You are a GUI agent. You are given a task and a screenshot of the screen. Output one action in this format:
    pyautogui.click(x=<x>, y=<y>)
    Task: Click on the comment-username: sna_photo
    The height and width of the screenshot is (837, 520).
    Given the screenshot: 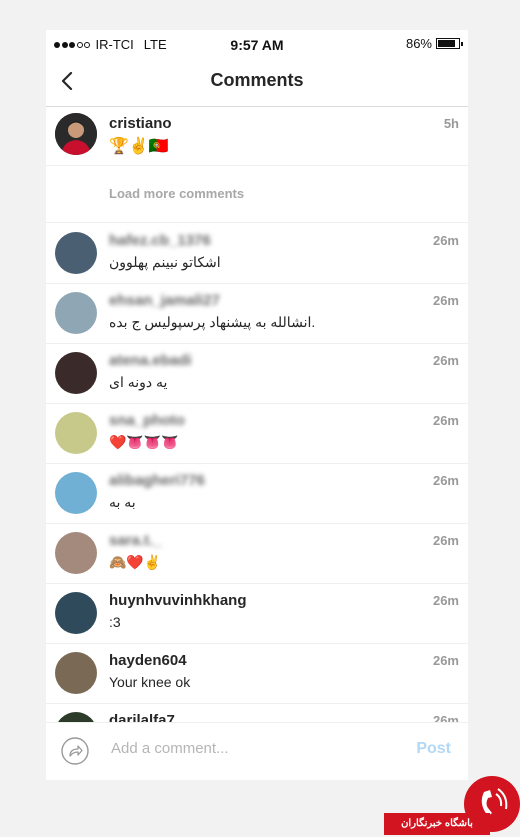 What is the action you would take?
    pyautogui.click(x=147, y=420)
    